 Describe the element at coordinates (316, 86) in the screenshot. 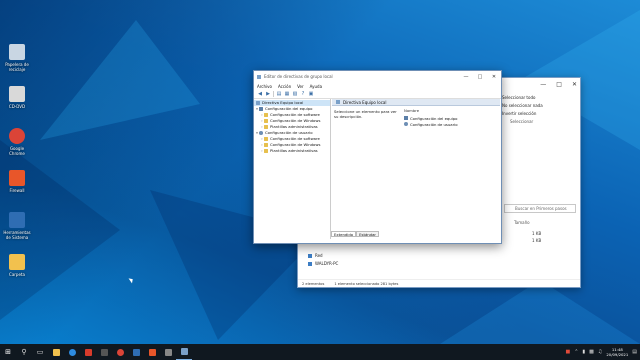

I see `menu-ayuda: Ayuda` at that location.